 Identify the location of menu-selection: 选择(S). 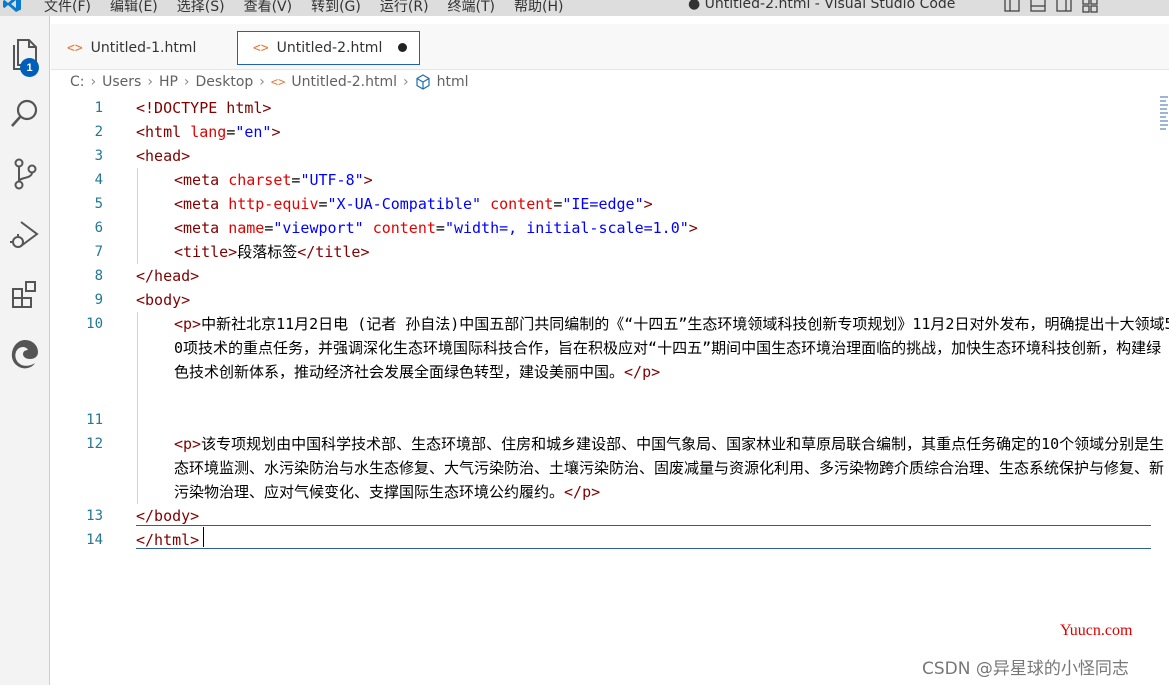
(201, 8).